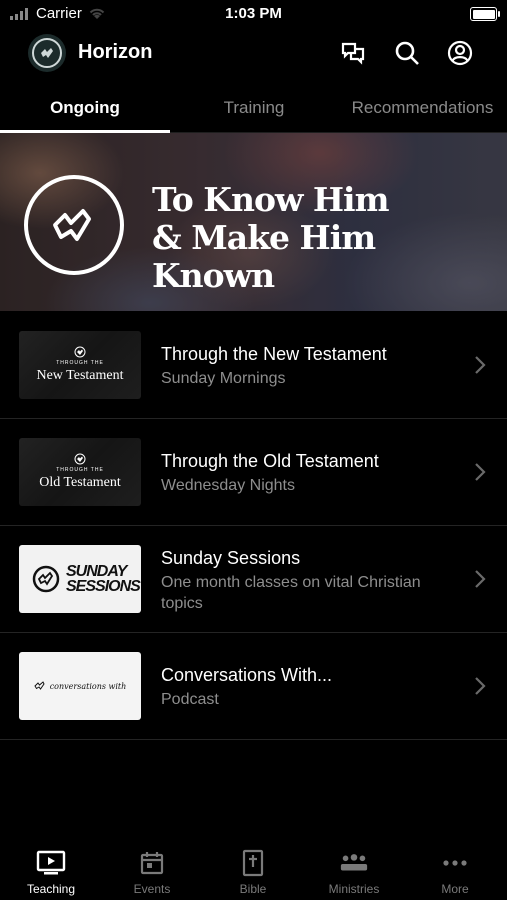 This screenshot has height=900, width=507. What do you see at coordinates (455, 863) in the screenshot?
I see `more-dots-icon` at bounding box center [455, 863].